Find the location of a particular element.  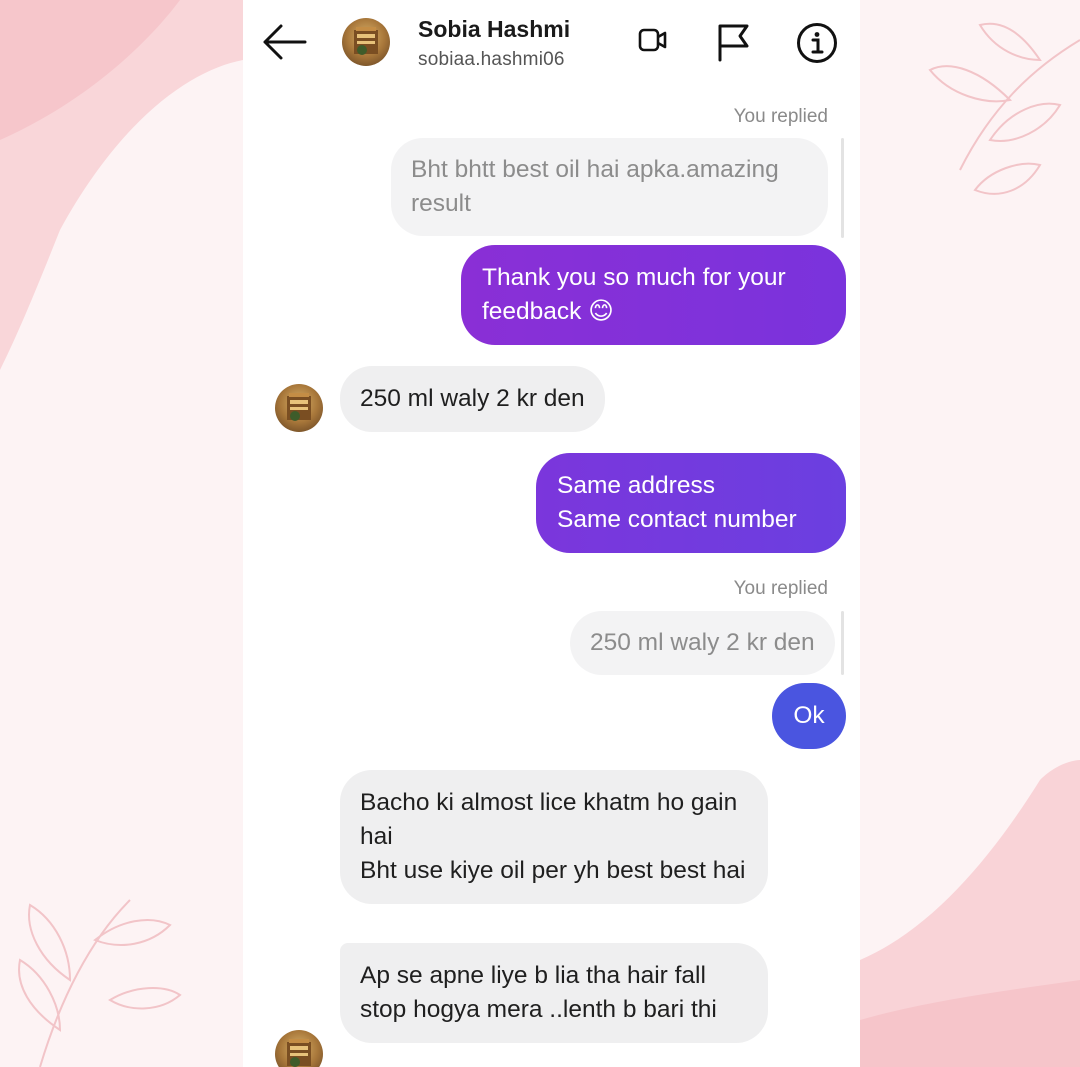

sent-message: Ok is located at coordinates (809, 716).